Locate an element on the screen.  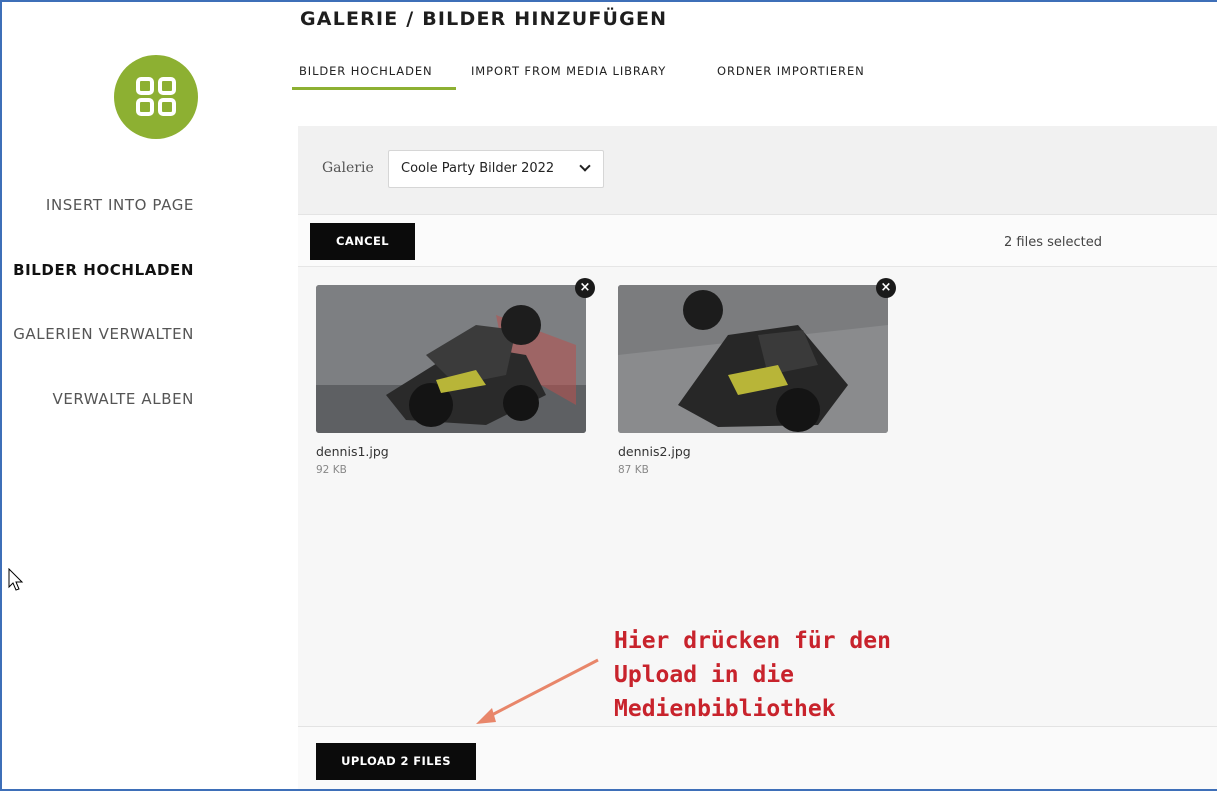
sidebar-item-insert-into-page: INSERT INTO PAGE is located at coordinates (120, 205).